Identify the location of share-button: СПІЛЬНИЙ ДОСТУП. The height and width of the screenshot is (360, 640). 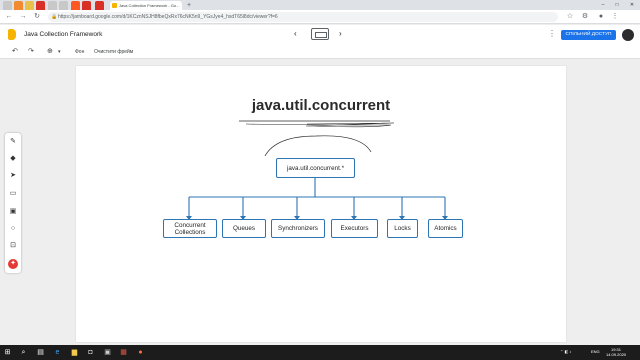
(588, 35).